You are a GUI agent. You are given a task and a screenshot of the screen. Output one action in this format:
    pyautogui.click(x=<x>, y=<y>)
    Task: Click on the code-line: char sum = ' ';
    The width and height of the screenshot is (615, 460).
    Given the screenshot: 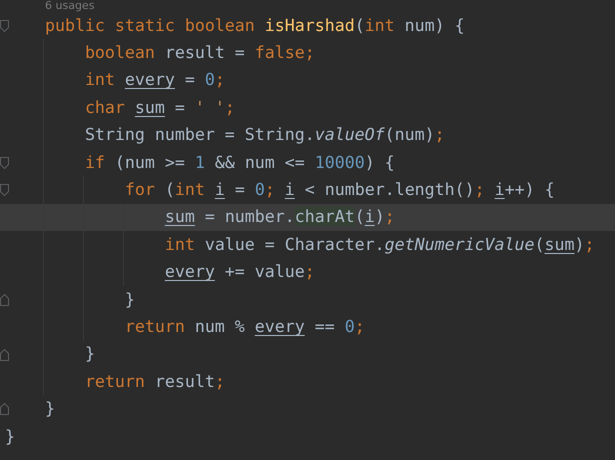 What is the action you would take?
    pyautogui.click(x=159, y=107)
    